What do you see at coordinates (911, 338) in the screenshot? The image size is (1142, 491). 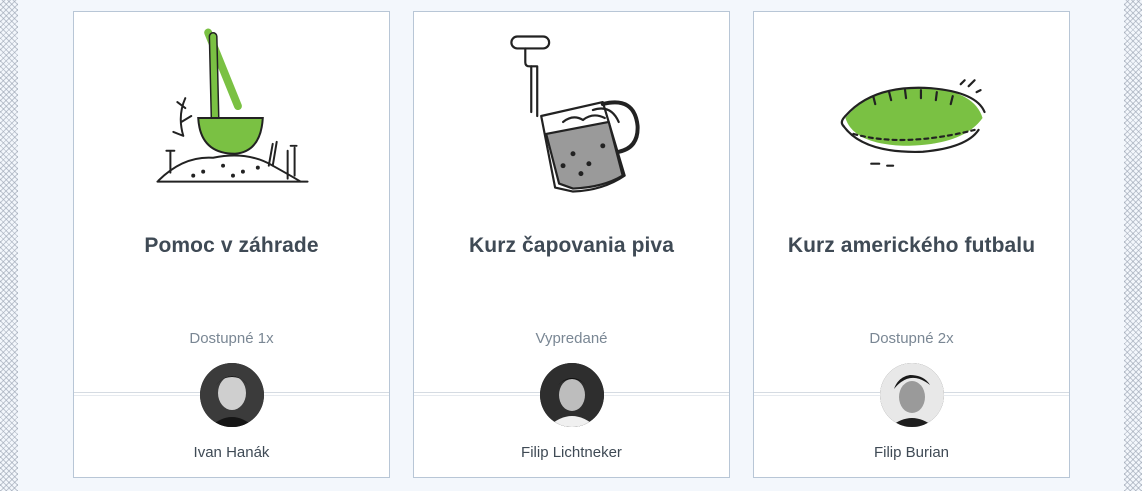 I see `availability-status: Dostupné 2x` at bounding box center [911, 338].